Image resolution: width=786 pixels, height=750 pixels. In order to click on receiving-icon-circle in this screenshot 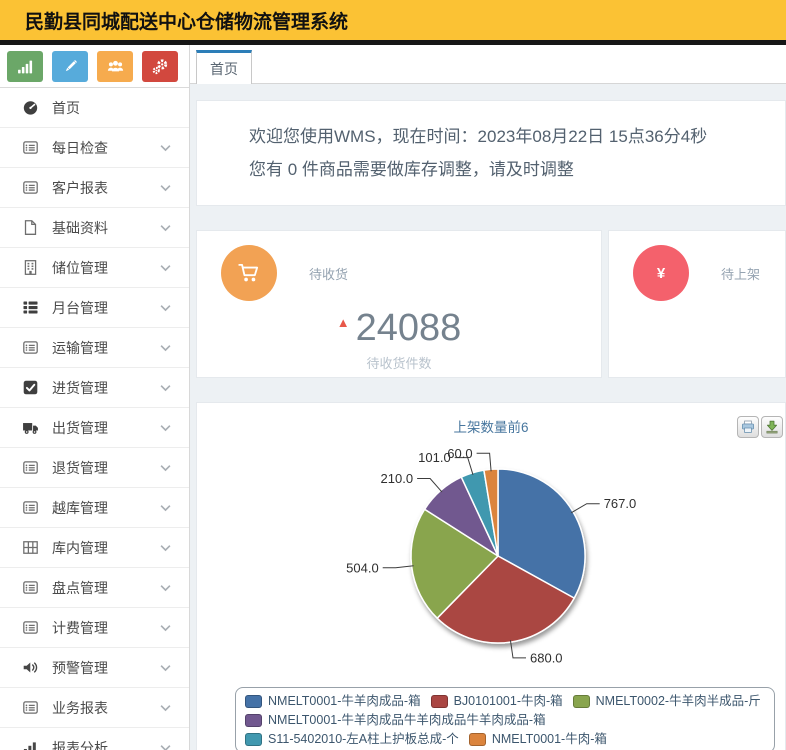, I will do `click(249, 273)`.